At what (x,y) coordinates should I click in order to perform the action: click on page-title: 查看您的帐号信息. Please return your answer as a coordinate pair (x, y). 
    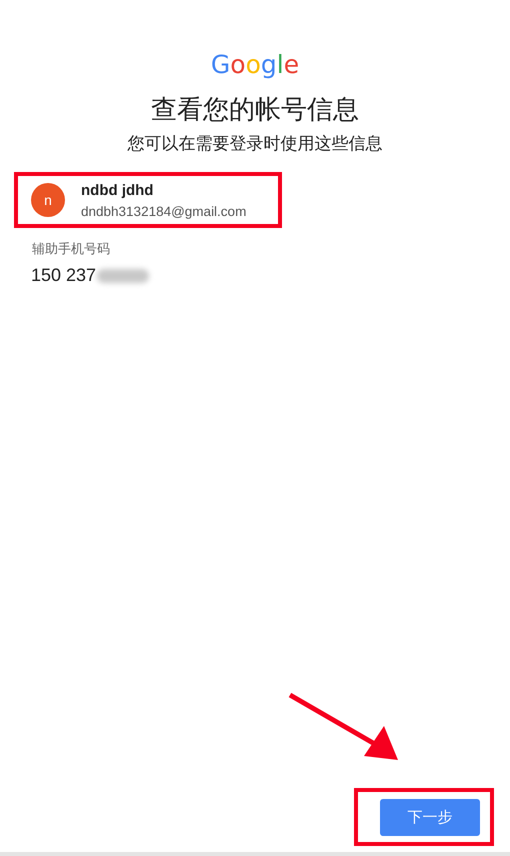
    Looking at the image, I should click on (255, 109).